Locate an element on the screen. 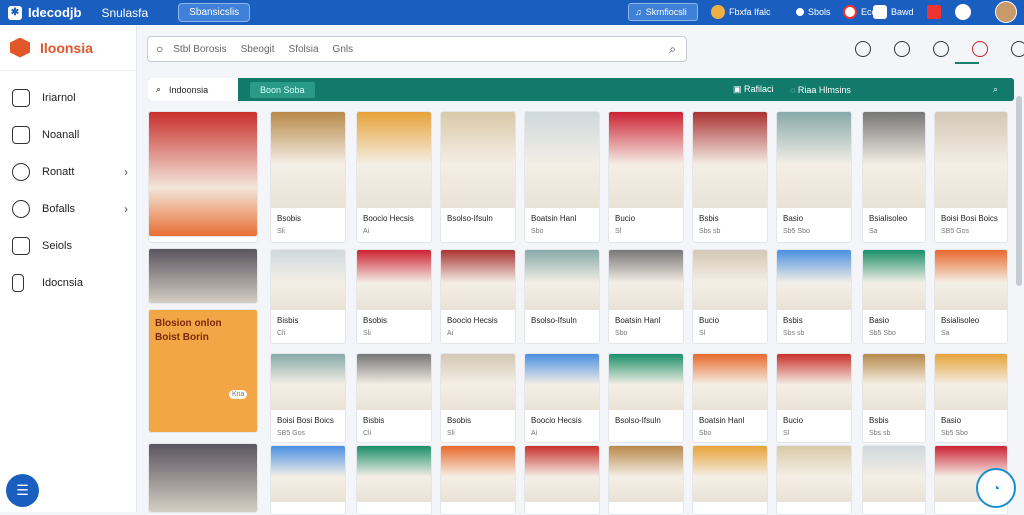  nav-link: Snulasfa is located at coordinates (124, 13).